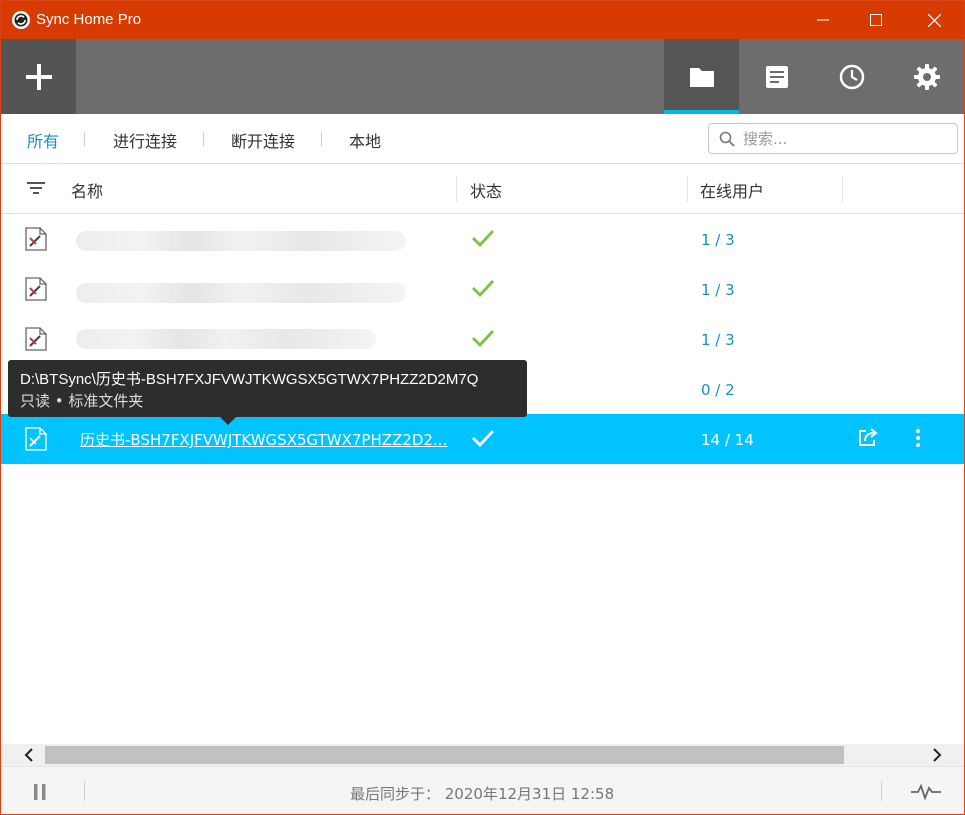  I want to click on minimize-button, so click(823, 20).